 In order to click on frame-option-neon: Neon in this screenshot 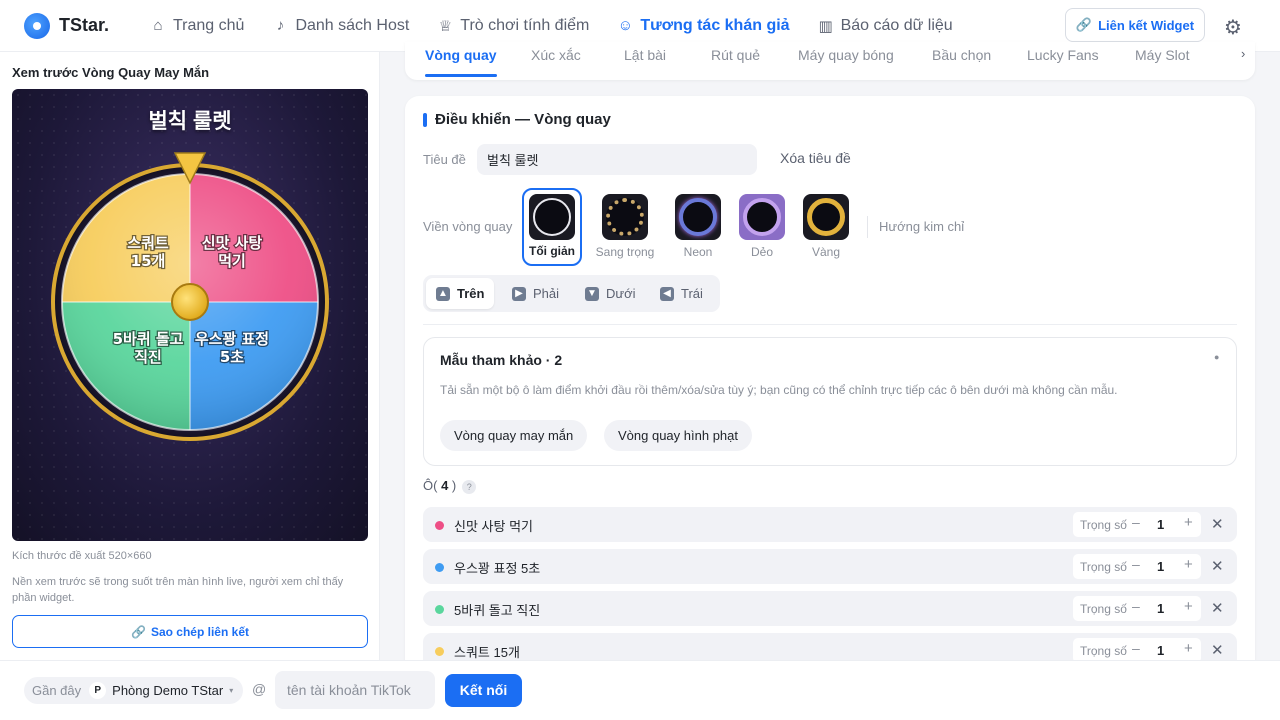, I will do `click(698, 223)`.